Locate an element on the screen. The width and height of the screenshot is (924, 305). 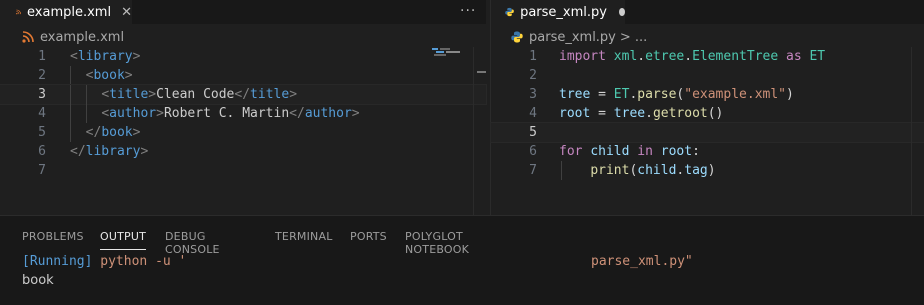
line-text: tree = ET.parse("example.xml") is located at coordinates (676, 94).